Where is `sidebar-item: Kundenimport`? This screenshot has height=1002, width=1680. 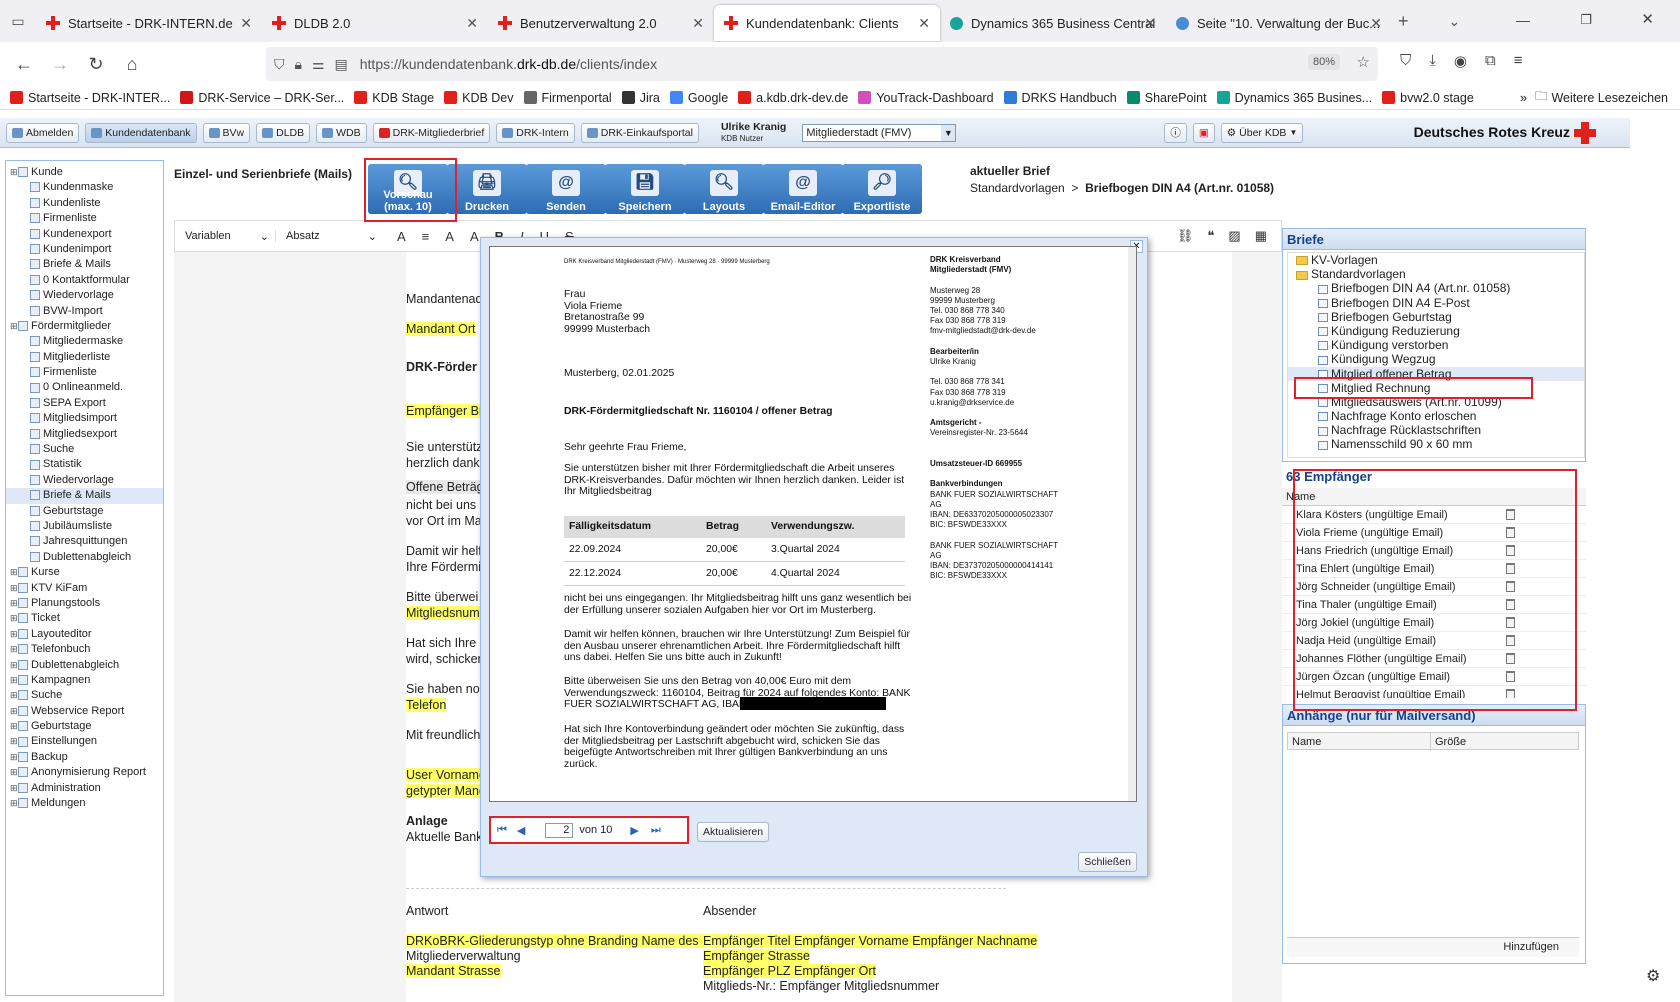
sidebar-item: Kundenimport is located at coordinates (84, 249).